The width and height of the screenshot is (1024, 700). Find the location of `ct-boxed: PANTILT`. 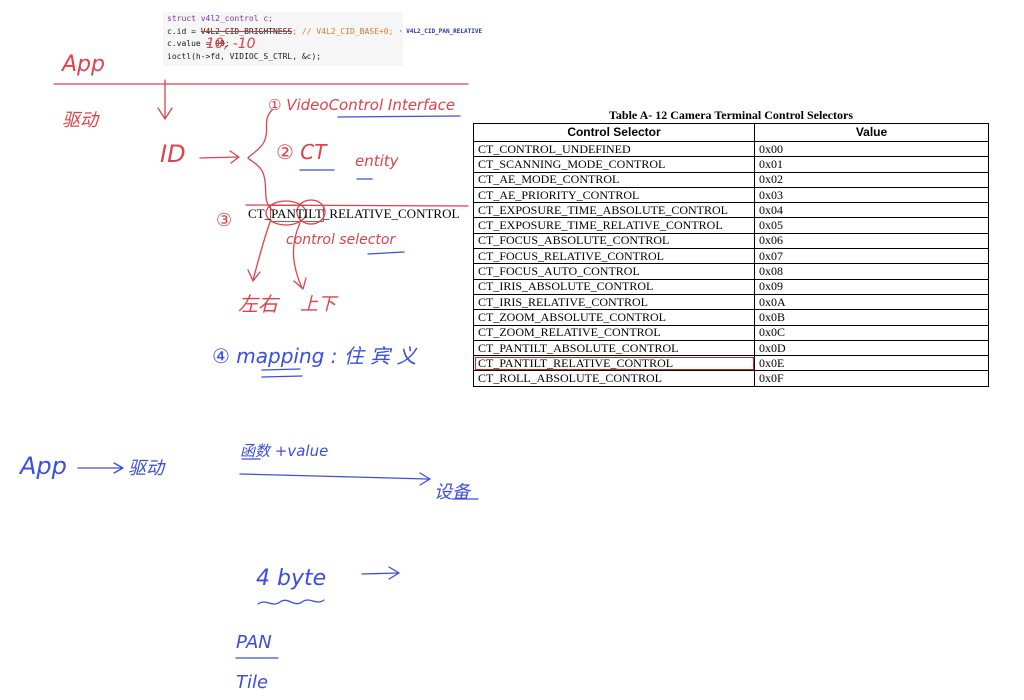

ct-boxed: PANTILT is located at coordinates (297, 213).